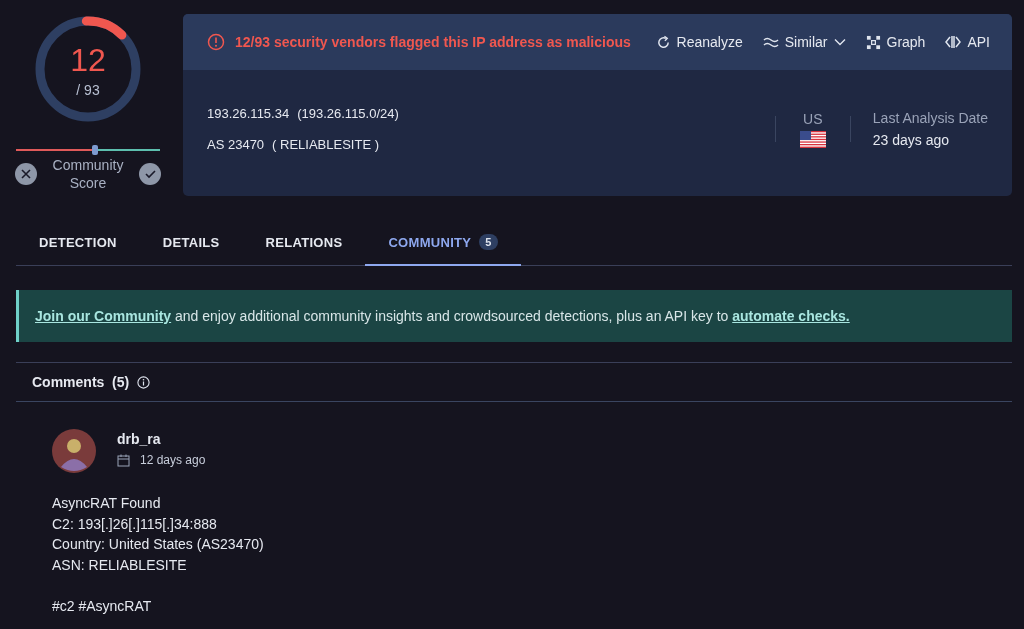 Image resolution: width=1024 pixels, height=629 pixels. I want to click on count-badge: 5, so click(488, 242).